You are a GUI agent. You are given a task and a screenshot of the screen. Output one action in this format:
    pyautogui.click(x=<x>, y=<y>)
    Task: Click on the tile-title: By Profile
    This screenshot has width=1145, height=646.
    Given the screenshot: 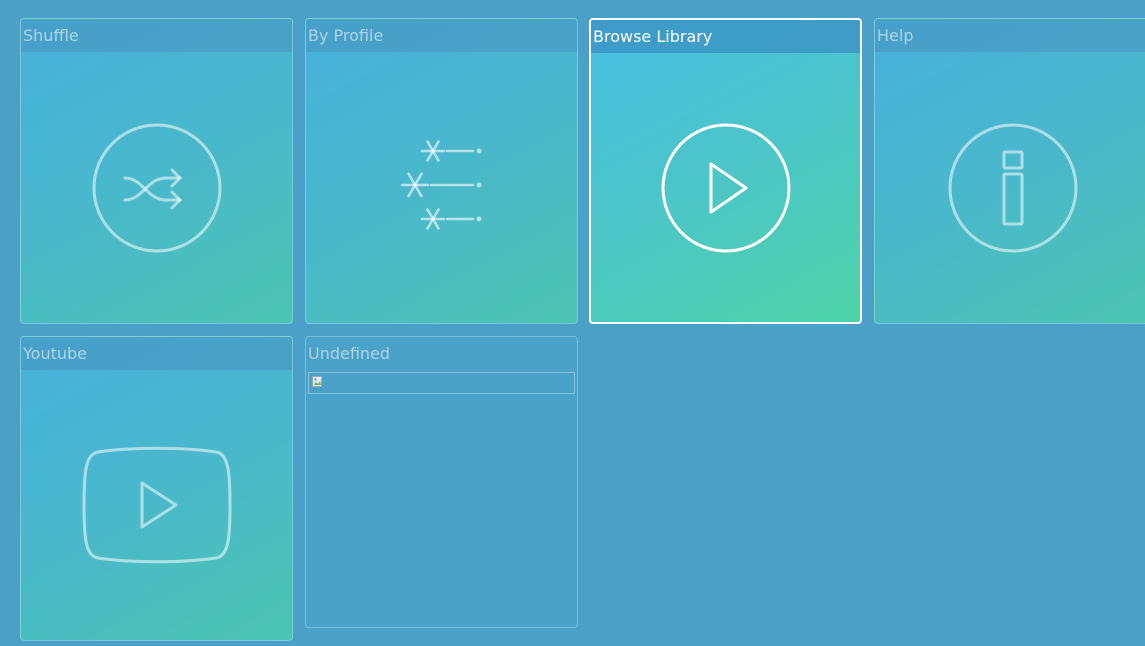 What is the action you would take?
    pyautogui.click(x=441, y=35)
    